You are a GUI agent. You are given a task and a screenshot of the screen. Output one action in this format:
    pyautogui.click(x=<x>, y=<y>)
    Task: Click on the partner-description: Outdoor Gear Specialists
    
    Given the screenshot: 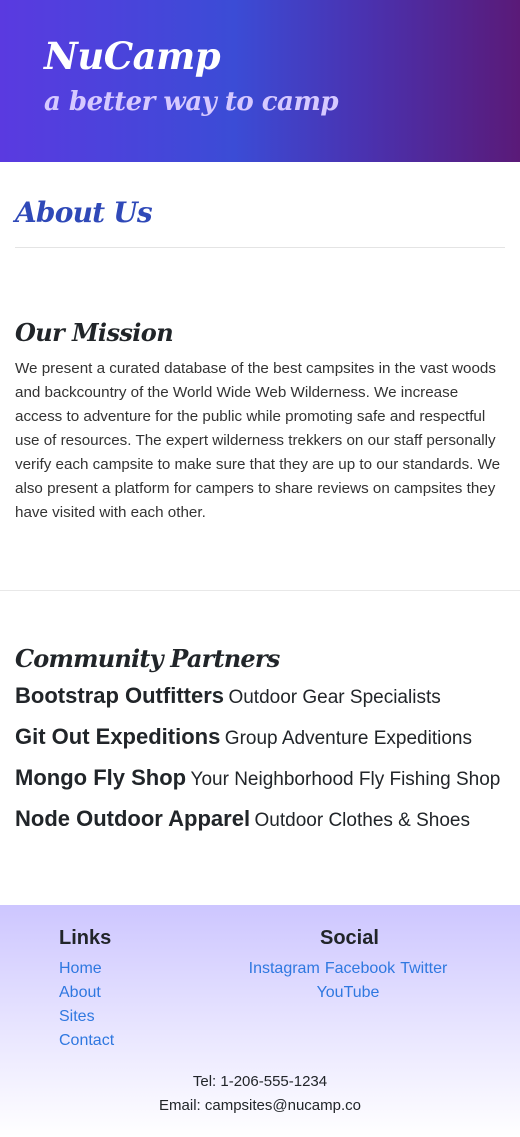 What is the action you would take?
    pyautogui.click(x=334, y=697)
    